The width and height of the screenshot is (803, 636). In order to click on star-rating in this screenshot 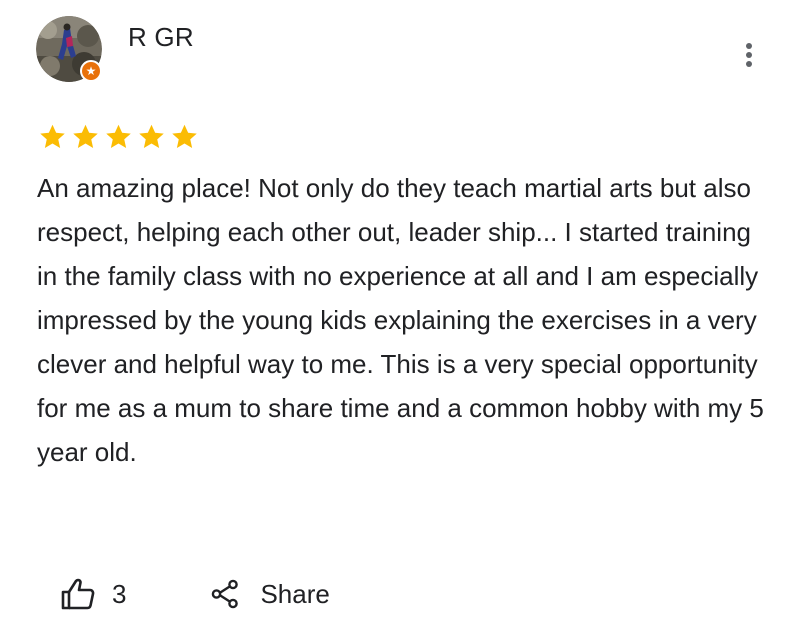, I will do `click(118, 137)`.